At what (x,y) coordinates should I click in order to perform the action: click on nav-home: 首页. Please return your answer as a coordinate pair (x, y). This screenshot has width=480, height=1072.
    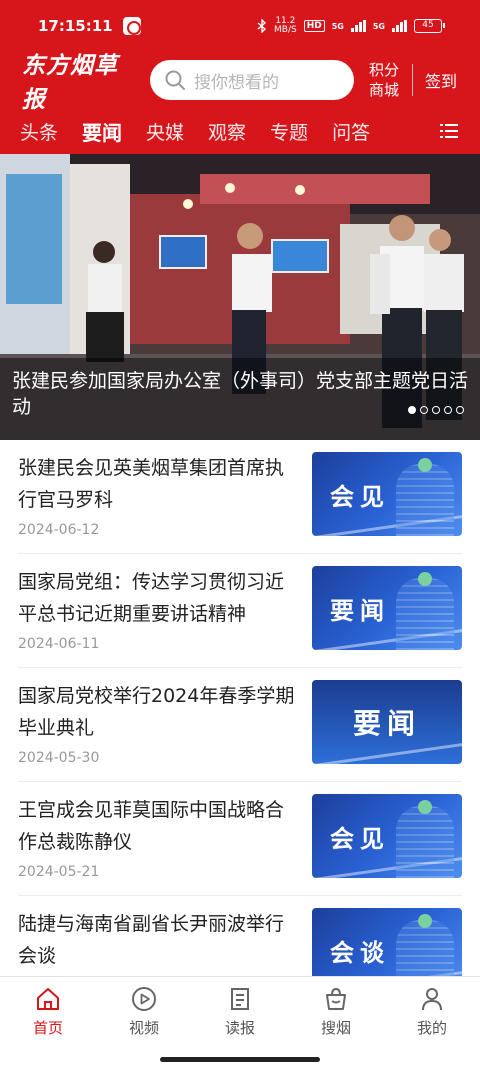
    Looking at the image, I should click on (48, 1013).